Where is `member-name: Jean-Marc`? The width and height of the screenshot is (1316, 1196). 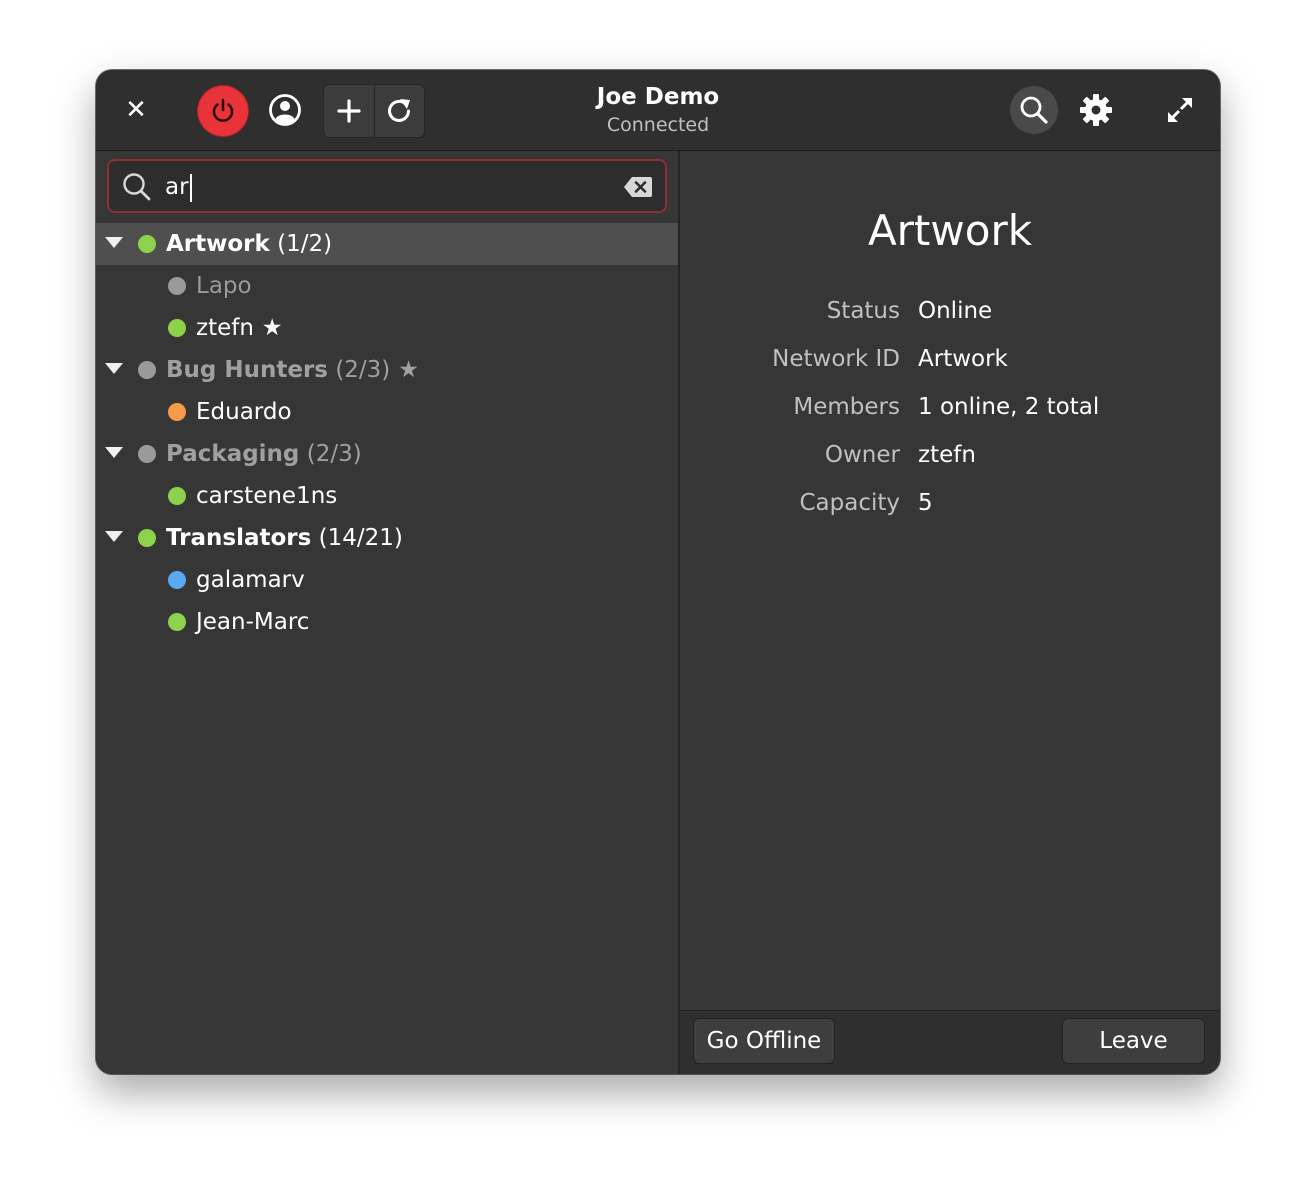 member-name: Jean-Marc is located at coordinates (253, 622).